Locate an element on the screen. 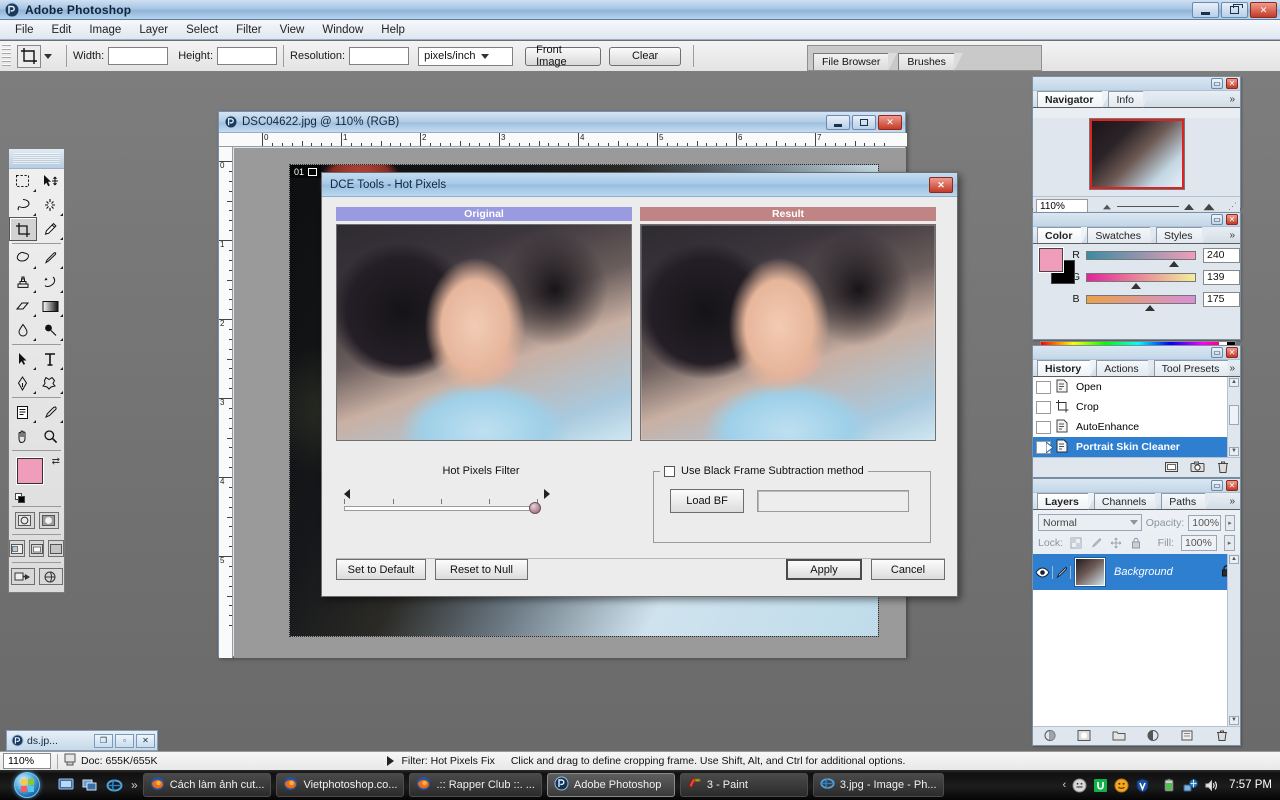  tab-paths: Paths is located at coordinates (1187, 501).